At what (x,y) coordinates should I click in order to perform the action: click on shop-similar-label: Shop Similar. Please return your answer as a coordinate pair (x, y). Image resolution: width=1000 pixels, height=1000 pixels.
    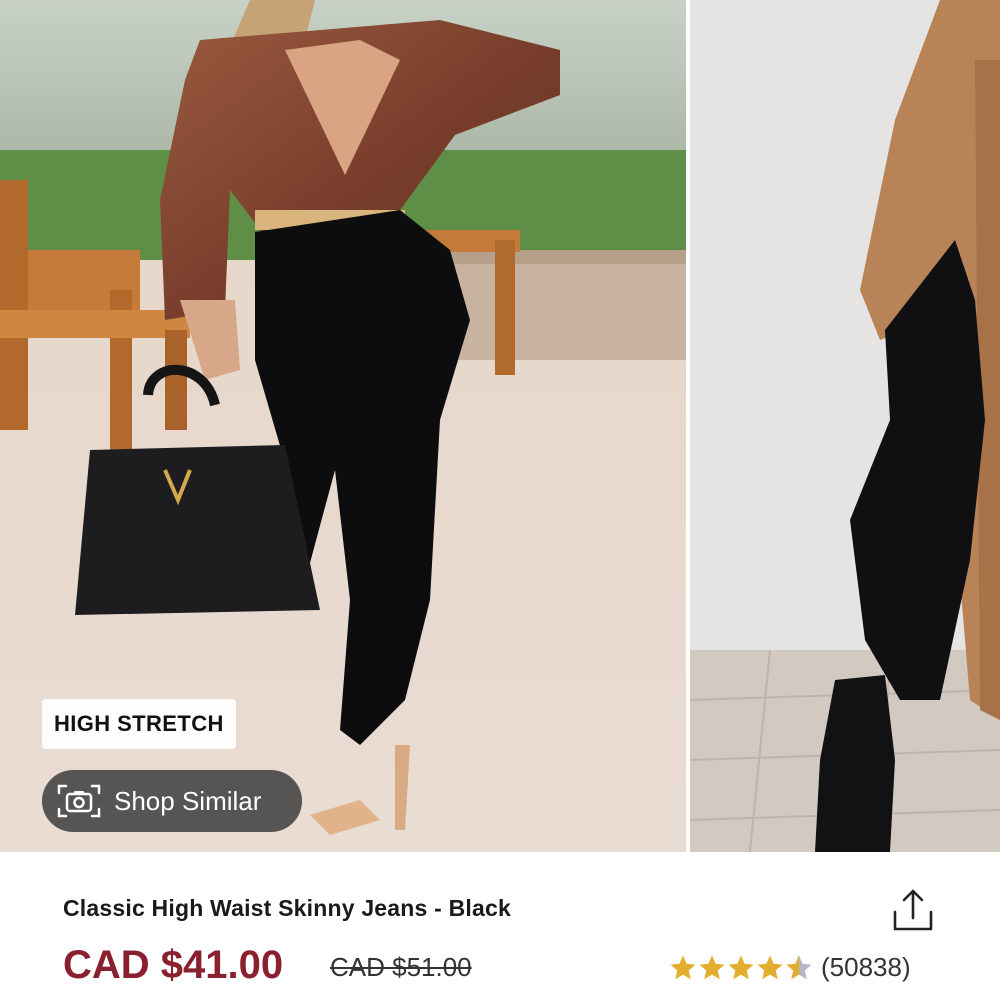
    Looking at the image, I should click on (188, 800).